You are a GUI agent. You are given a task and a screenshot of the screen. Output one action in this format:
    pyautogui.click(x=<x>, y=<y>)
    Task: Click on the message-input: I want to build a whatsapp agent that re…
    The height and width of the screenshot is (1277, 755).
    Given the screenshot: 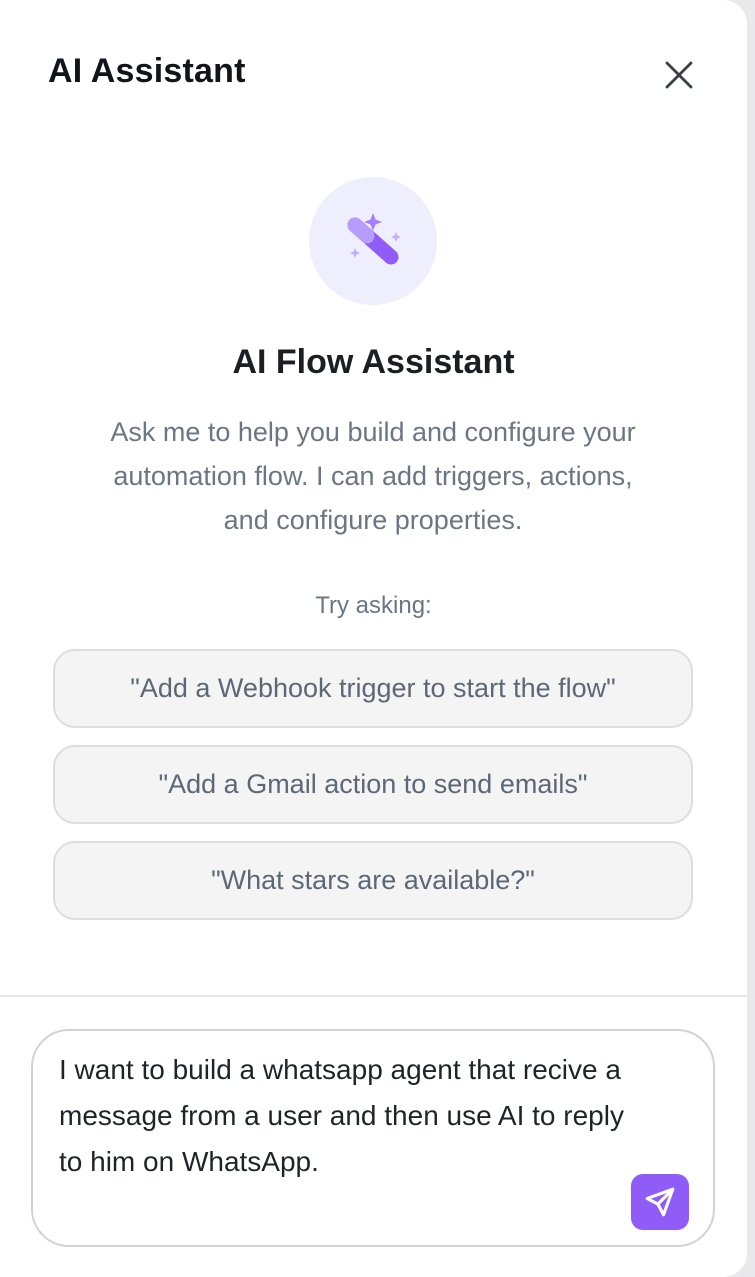 What is the action you would take?
    pyautogui.click(x=344, y=1116)
    